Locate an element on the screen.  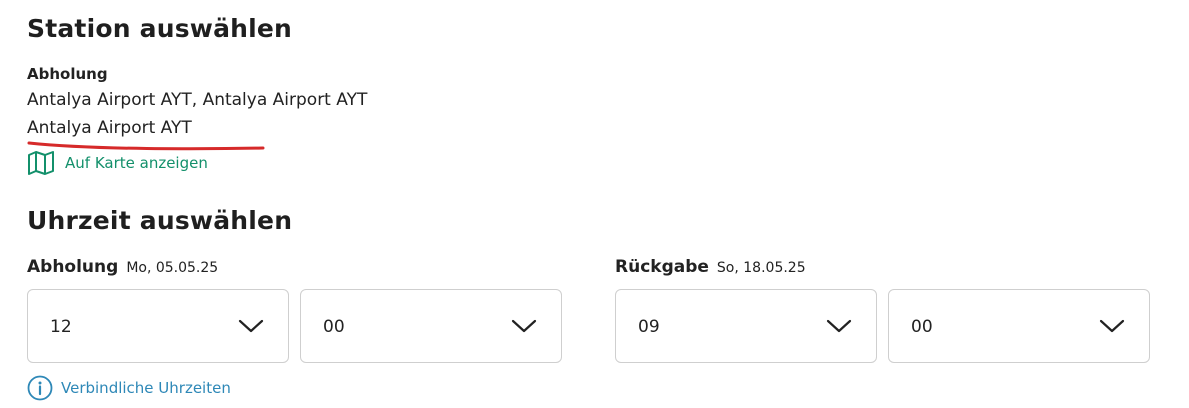
show-on-map-link: Auf Karte anzeigen is located at coordinates (117, 163).